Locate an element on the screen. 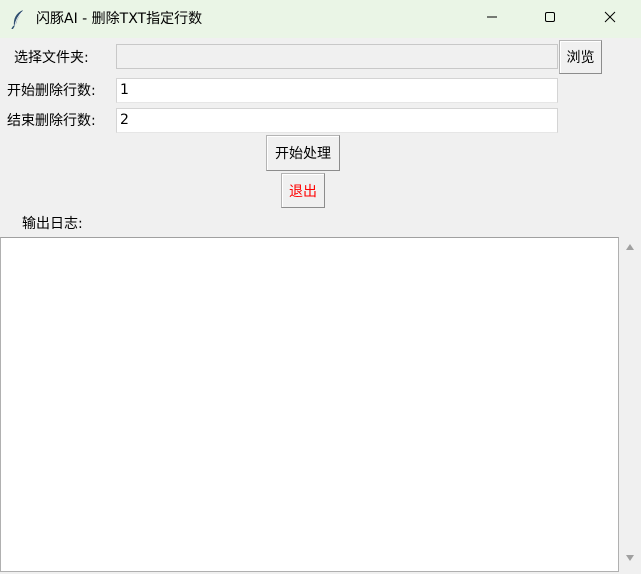  start-process-button: 开始处理 is located at coordinates (303, 153).